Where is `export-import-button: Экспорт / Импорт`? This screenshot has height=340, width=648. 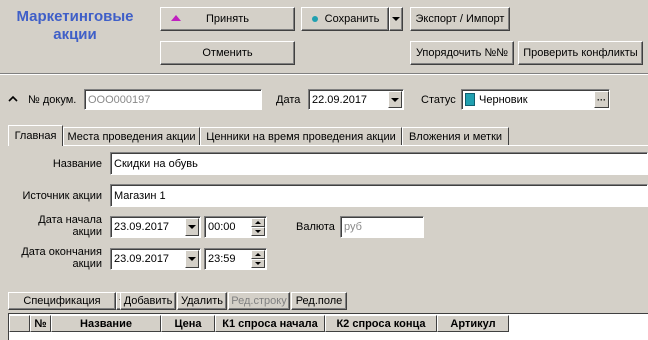
export-import-button: Экспорт / Импорт is located at coordinates (460, 19).